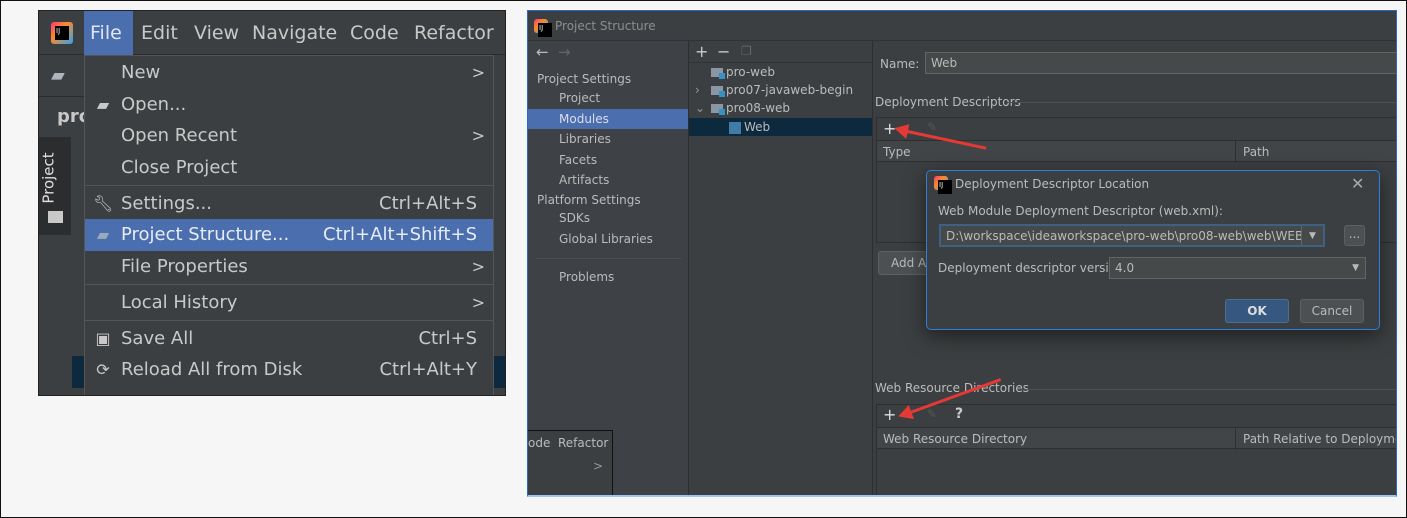  What do you see at coordinates (750, 72) in the screenshot?
I see `label: pro-web` at bounding box center [750, 72].